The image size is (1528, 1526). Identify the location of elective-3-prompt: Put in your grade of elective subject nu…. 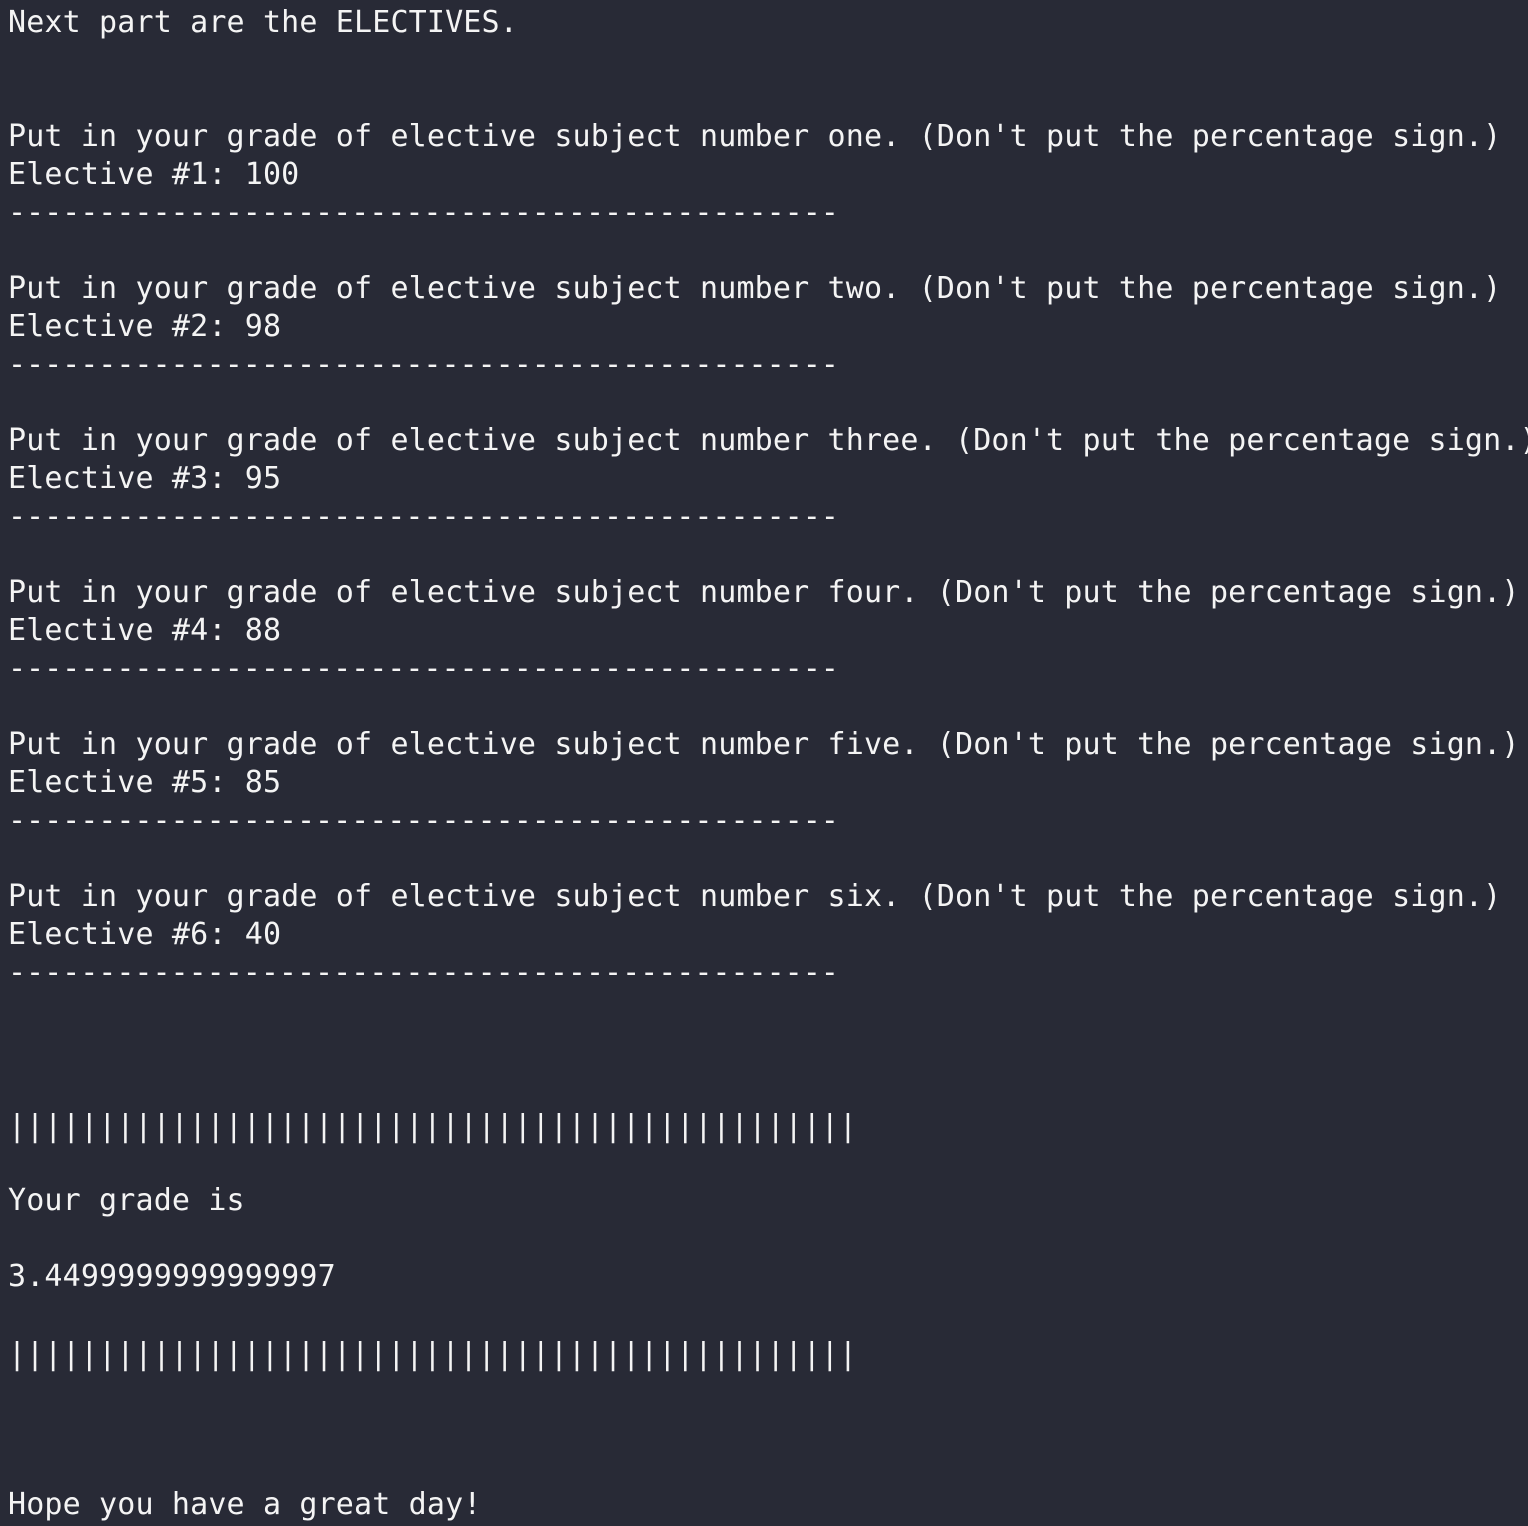
(768, 440).